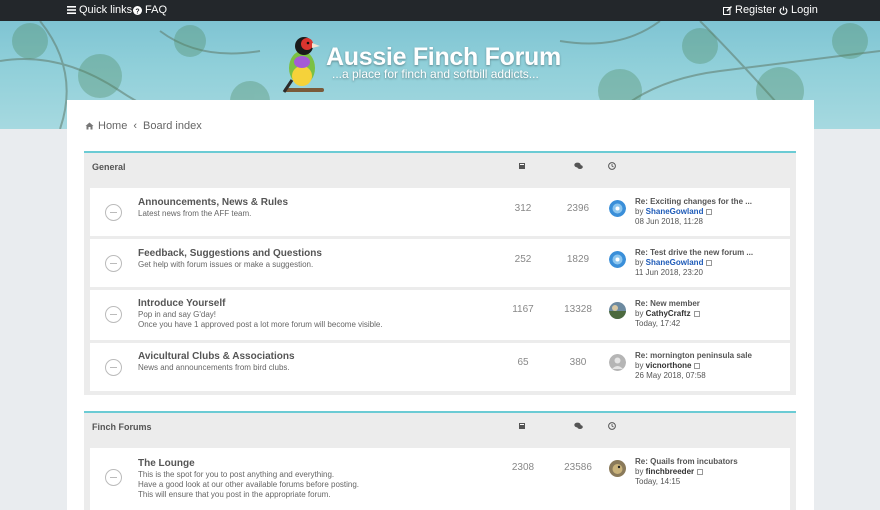  I want to click on quick-links-label: Quick links, so click(106, 10).